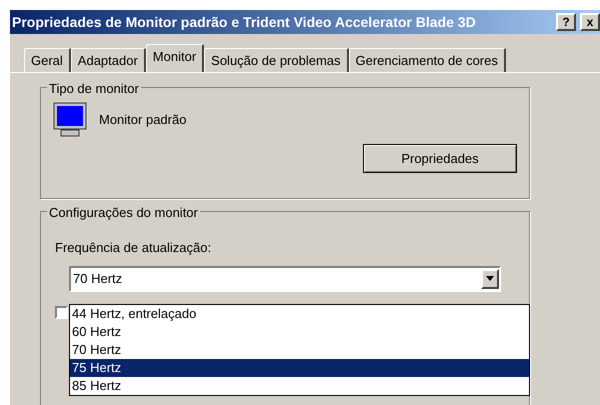 Image resolution: width=600 pixels, height=405 pixels. What do you see at coordinates (590, 22) in the screenshot?
I see `close-button: x` at bounding box center [590, 22].